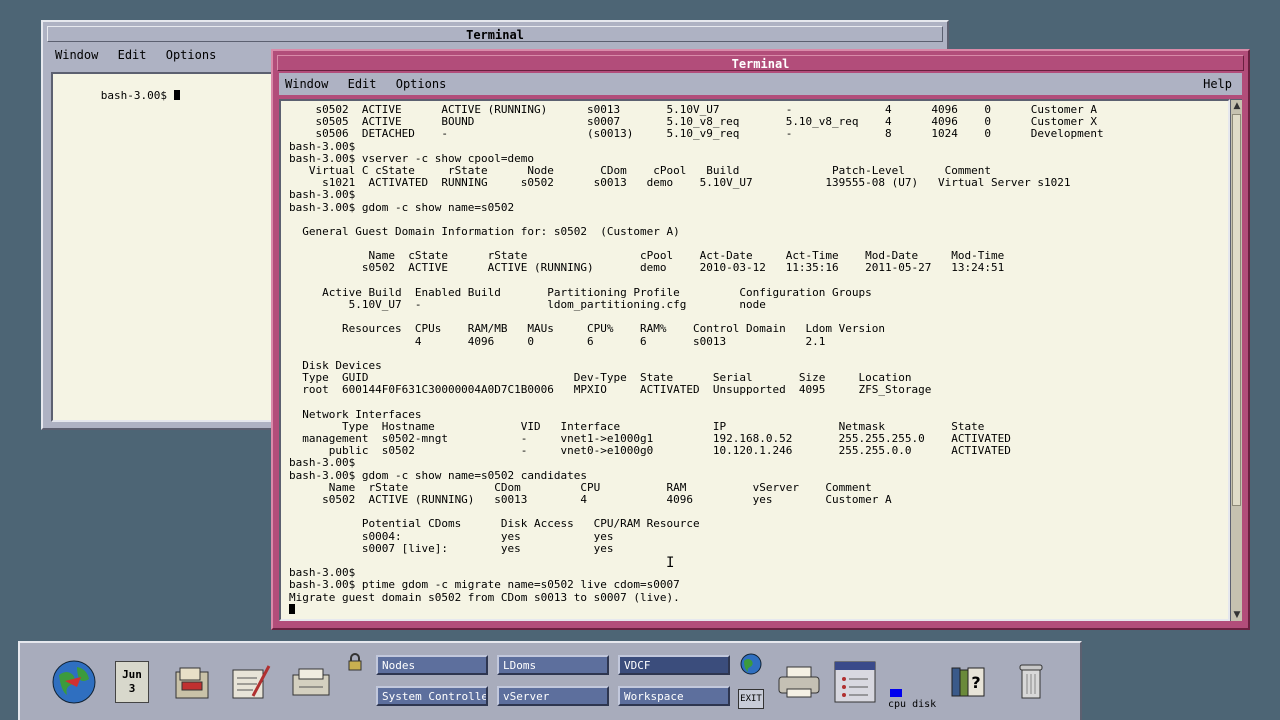 The image size is (1280, 720). Describe the element at coordinates (670, 563) in the screenshot. I see `mouse-ibeam-cursor: I` at that location.